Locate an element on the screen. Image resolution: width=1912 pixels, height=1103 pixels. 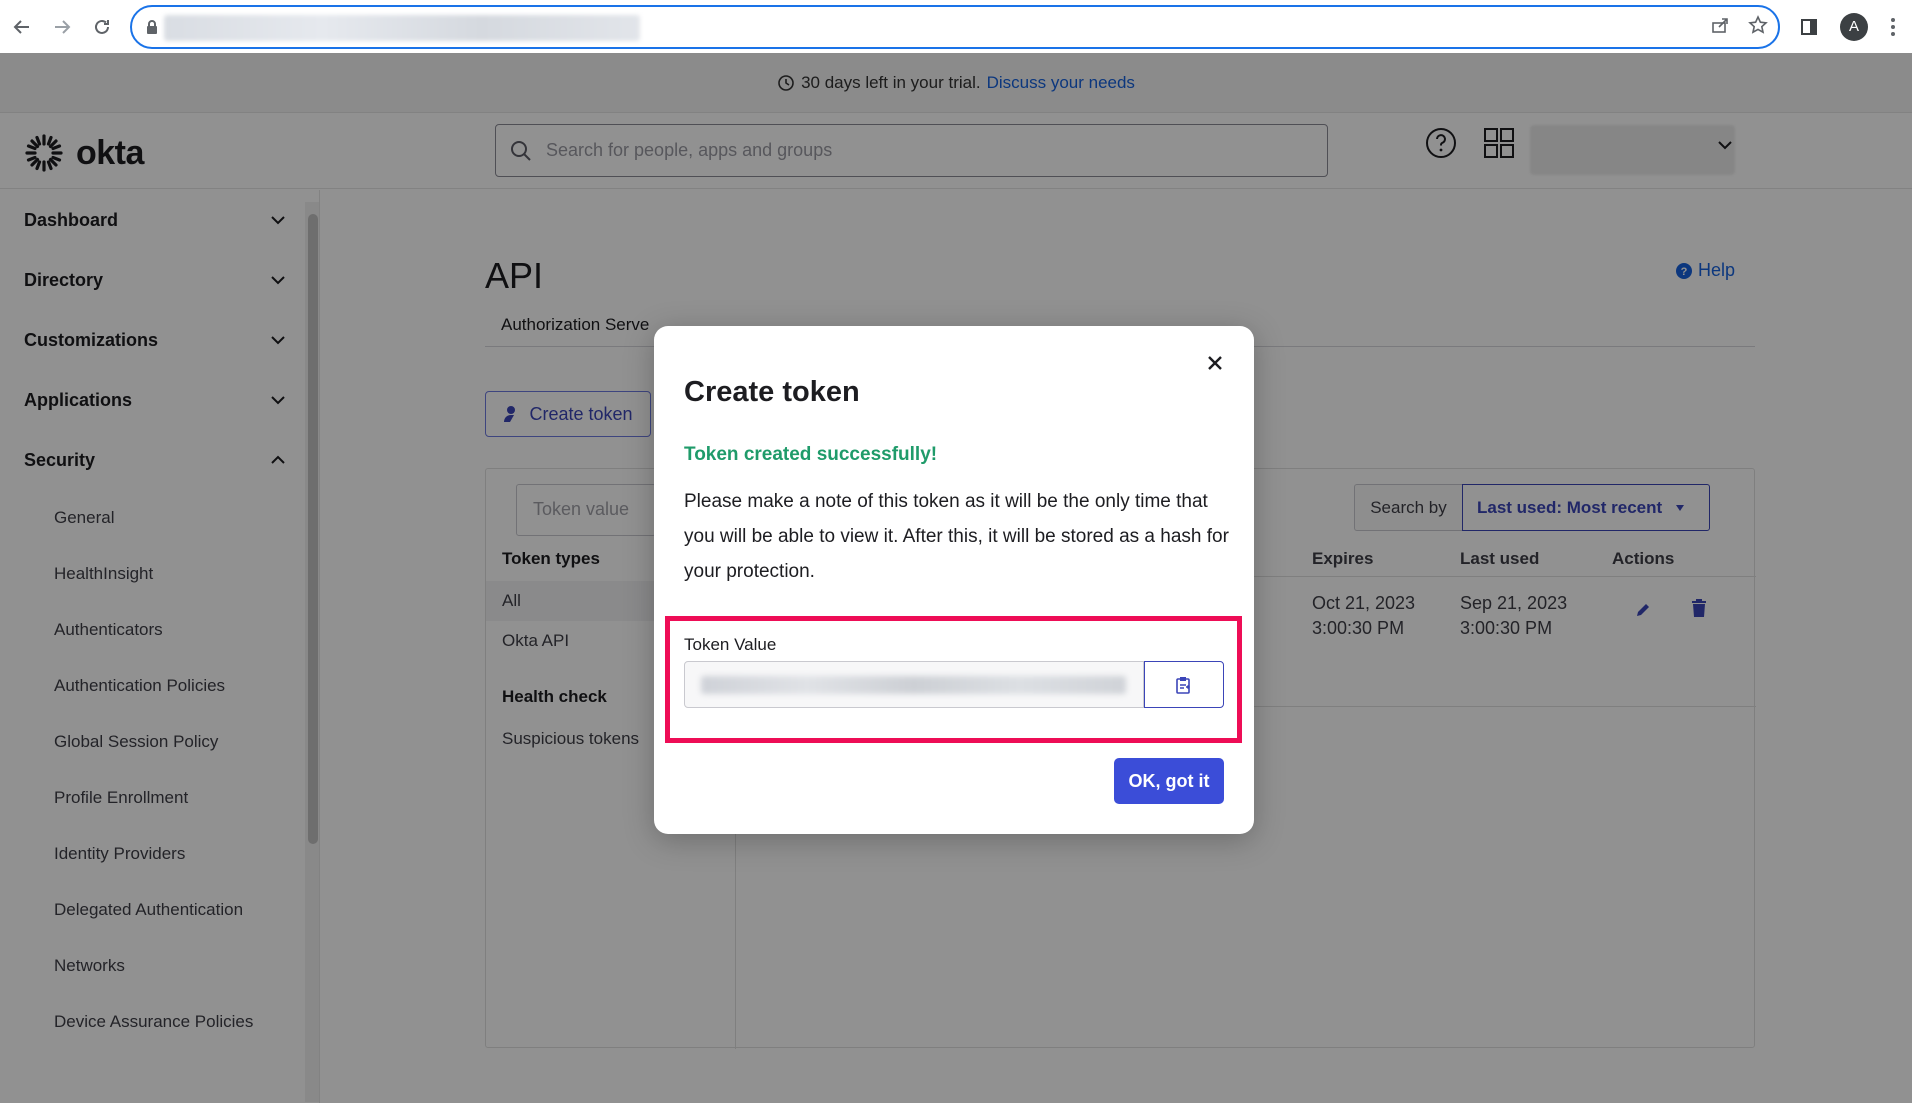
browser-toolbar: A is located at coordinates (956, 26).